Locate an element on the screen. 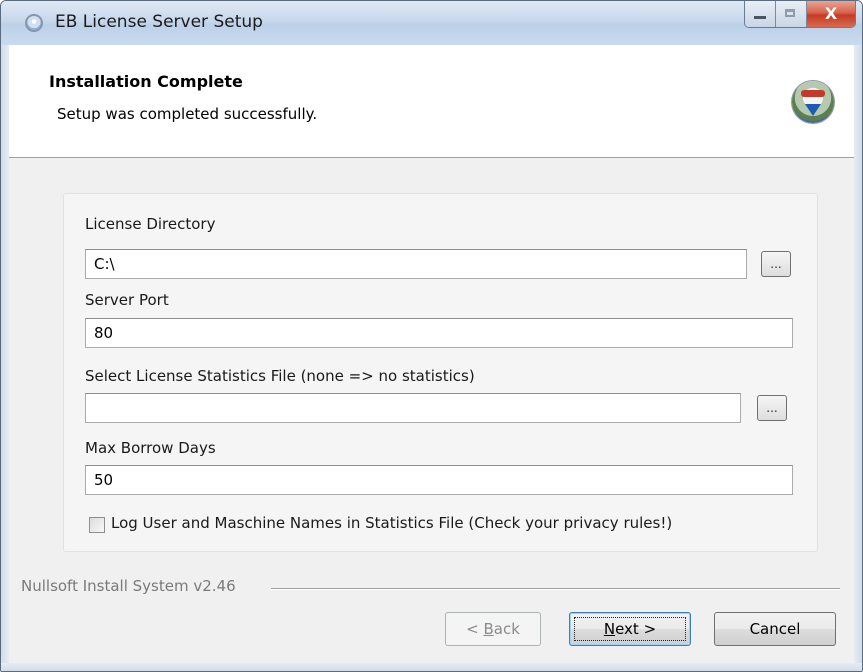 Image resolution: width=863 pixels, height=672 pixels. server-port-input is located at coordinates (439, 333).